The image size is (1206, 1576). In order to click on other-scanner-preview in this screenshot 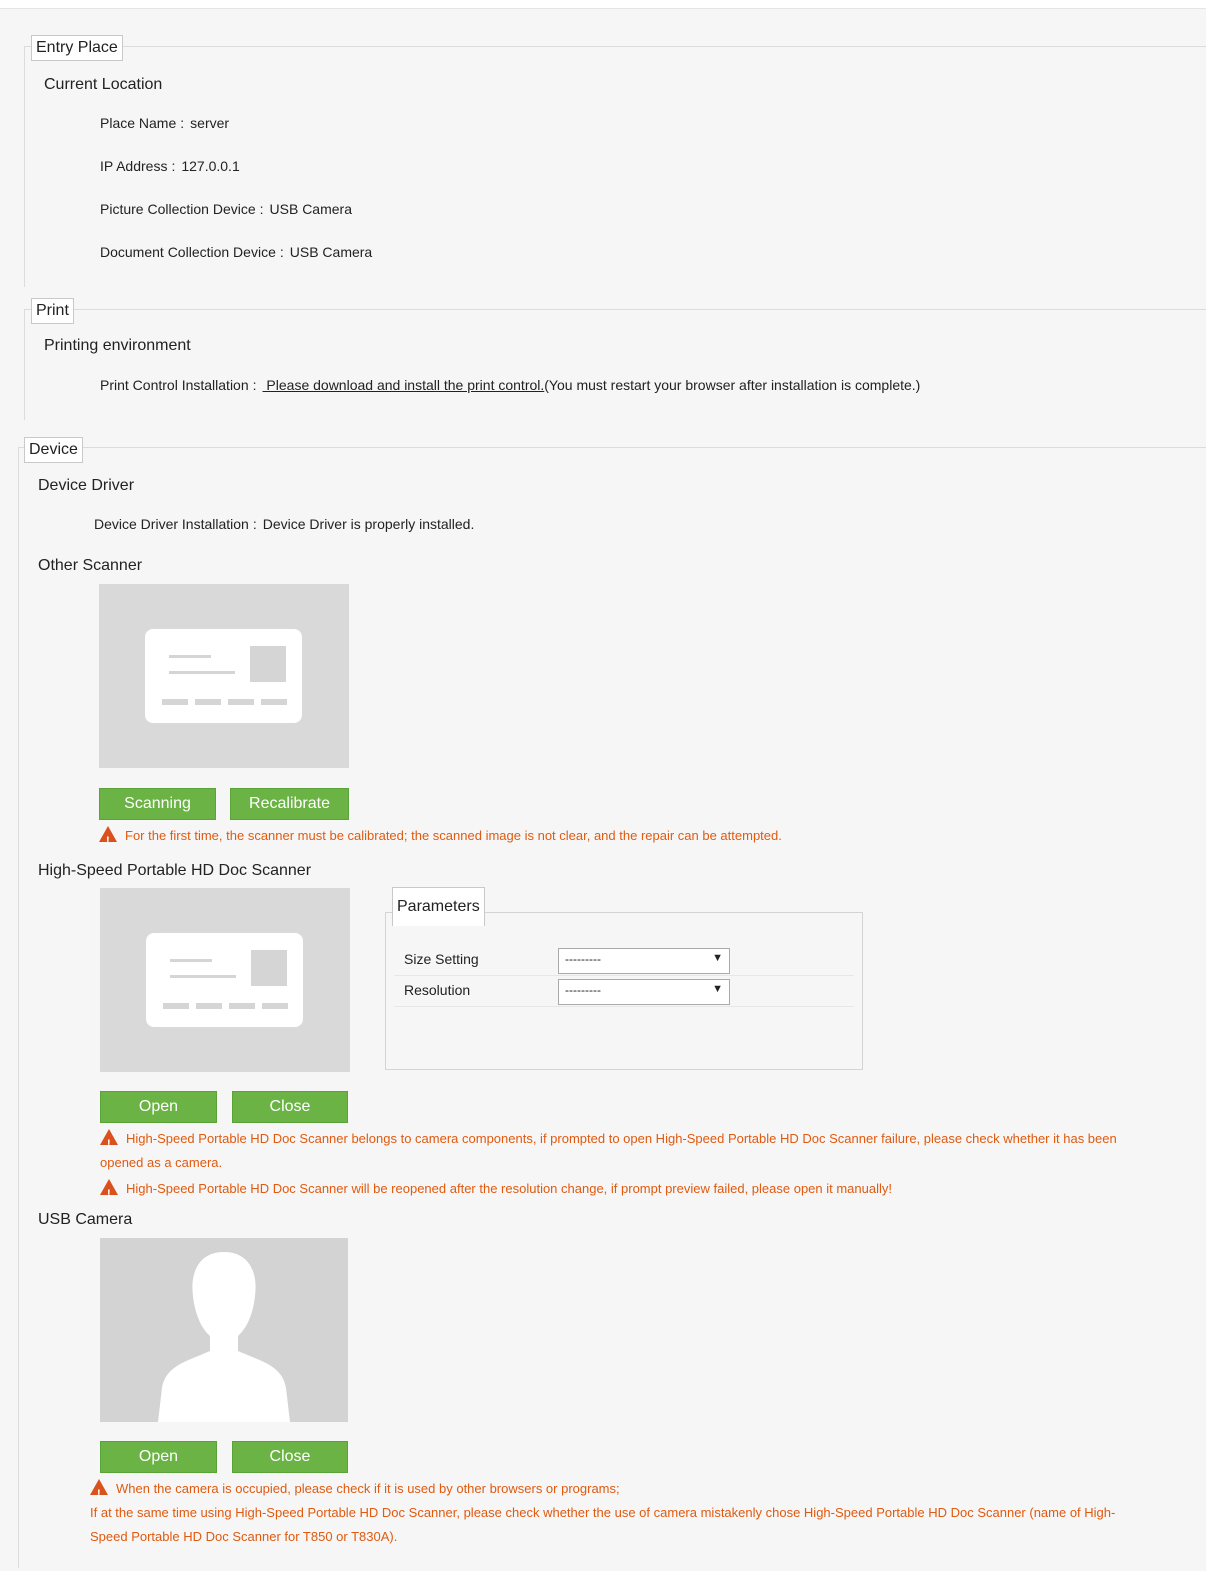, I will do `click(224, 676)`.